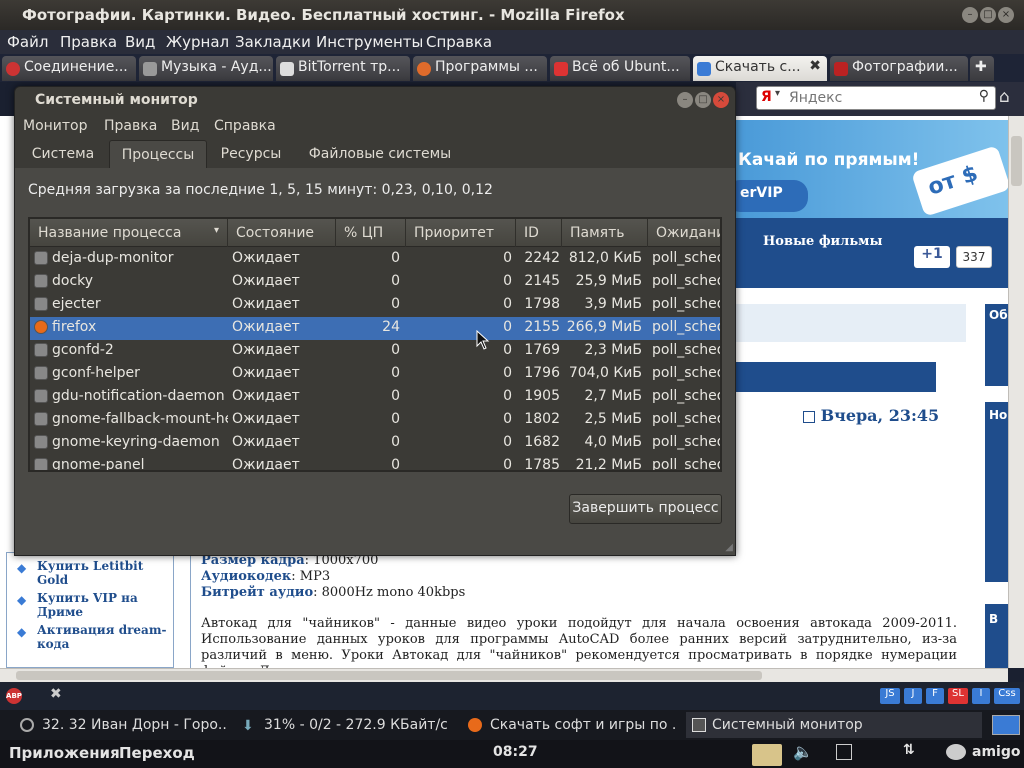 The height and width of the screenshot is (768, 1024). Describe the element at coordinates (1006, 15) in the screenshot. I see `close-icon: ×` at that location.